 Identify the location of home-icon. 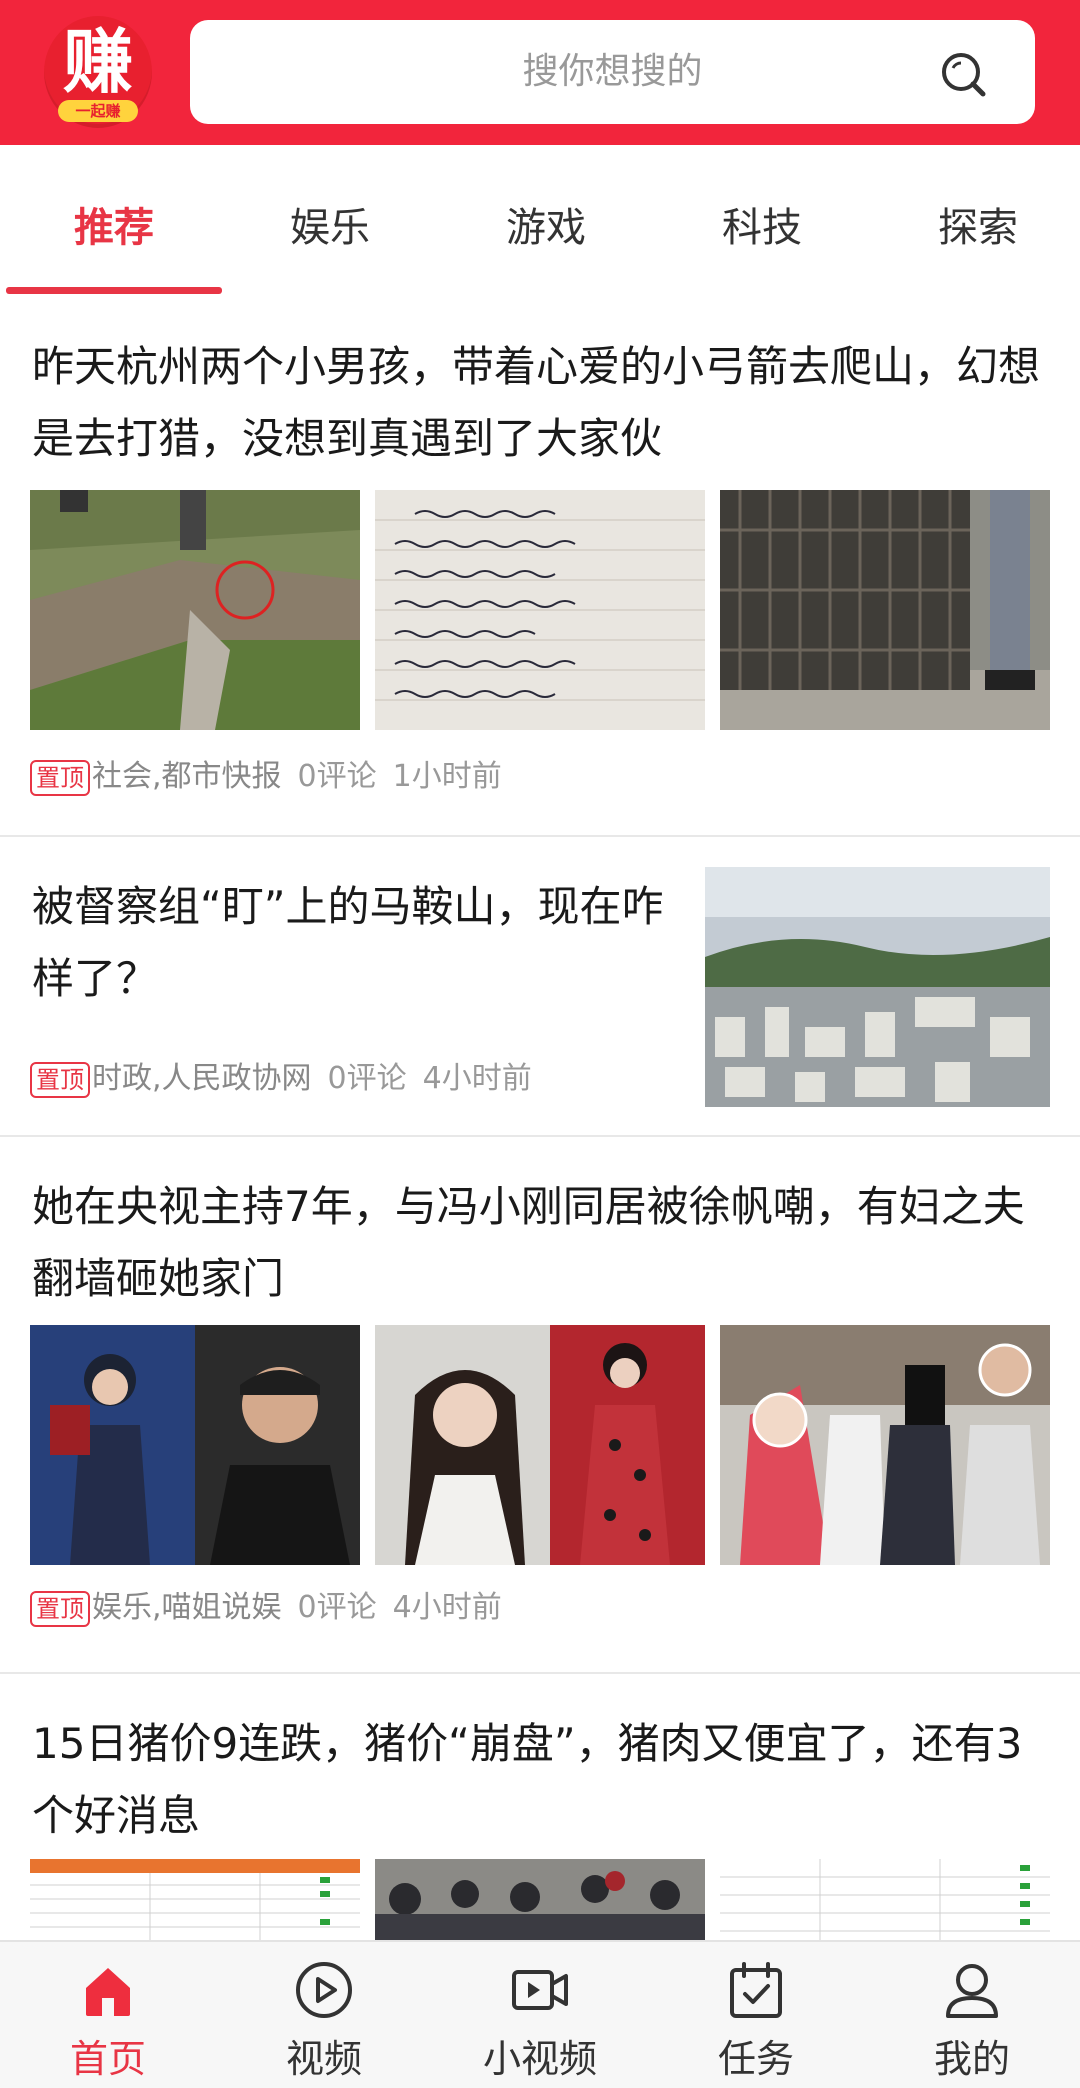
(108, 1992).